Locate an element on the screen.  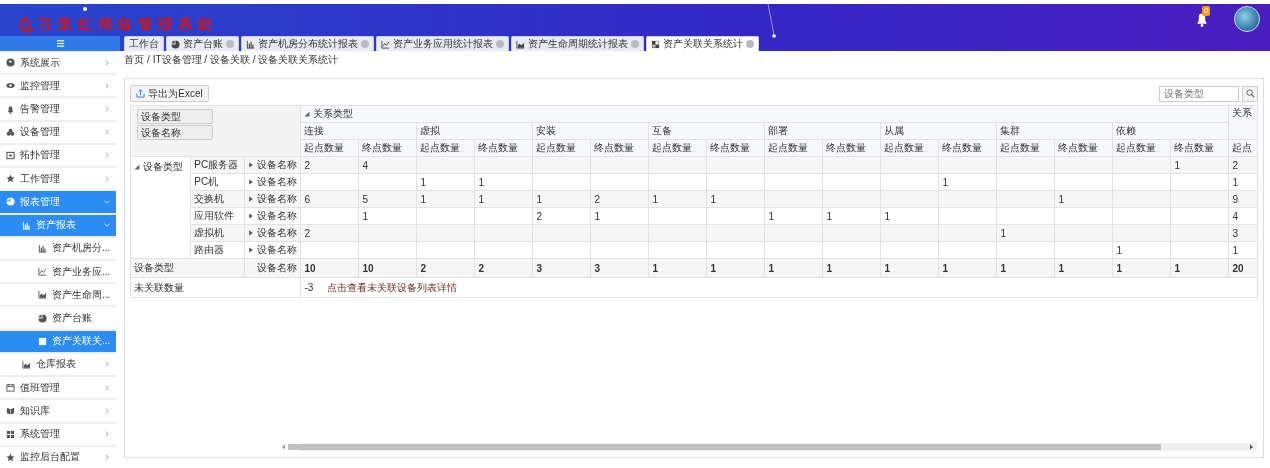
grid-icon is located at coordinates (10, 434).